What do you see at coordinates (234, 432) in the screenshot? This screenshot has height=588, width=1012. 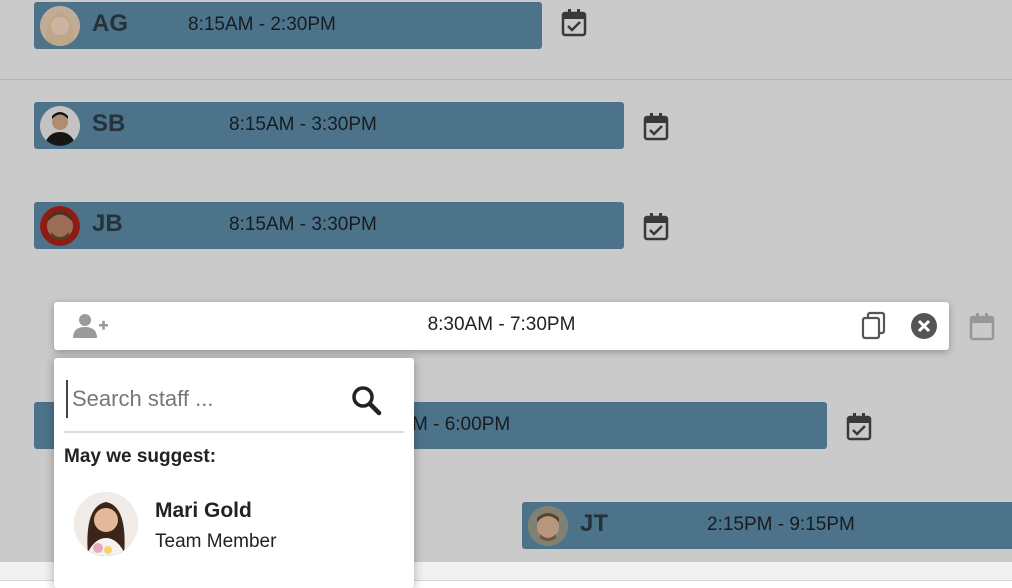 I see `divider` at bounding box center [234, 432].